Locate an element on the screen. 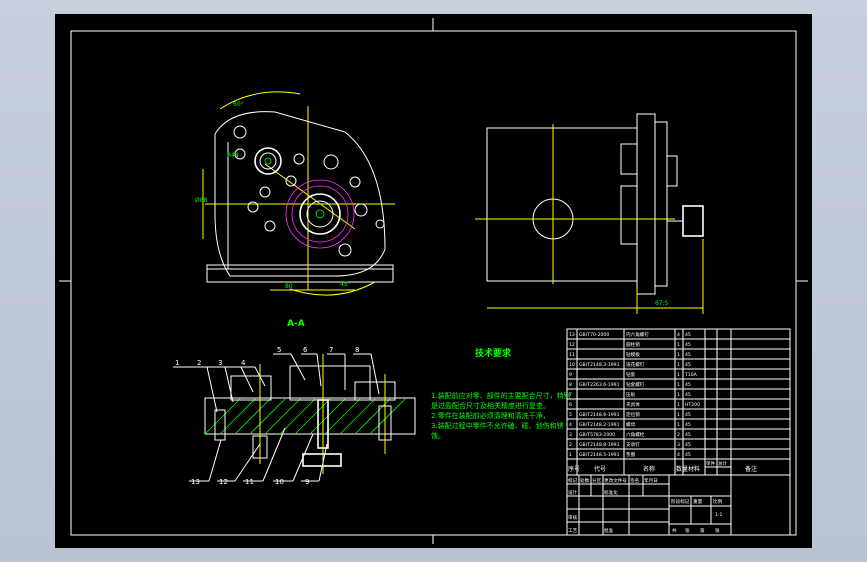 The image size is (867, 562). balloon-12: 12 is located at coordinates (223, 482).